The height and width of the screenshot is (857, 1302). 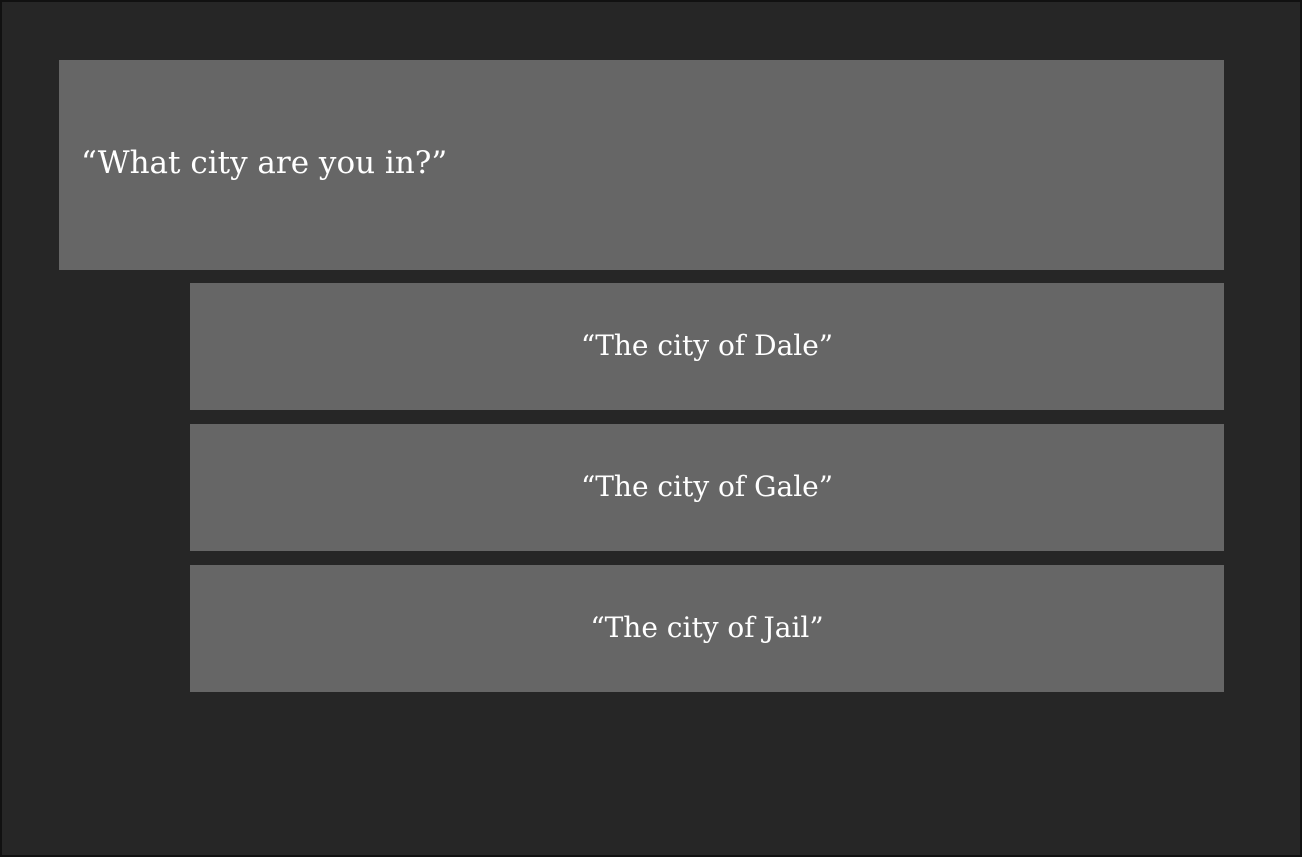 I want to click on dialog-option-label: “The city of Dale”, so click(x=707, y=345).